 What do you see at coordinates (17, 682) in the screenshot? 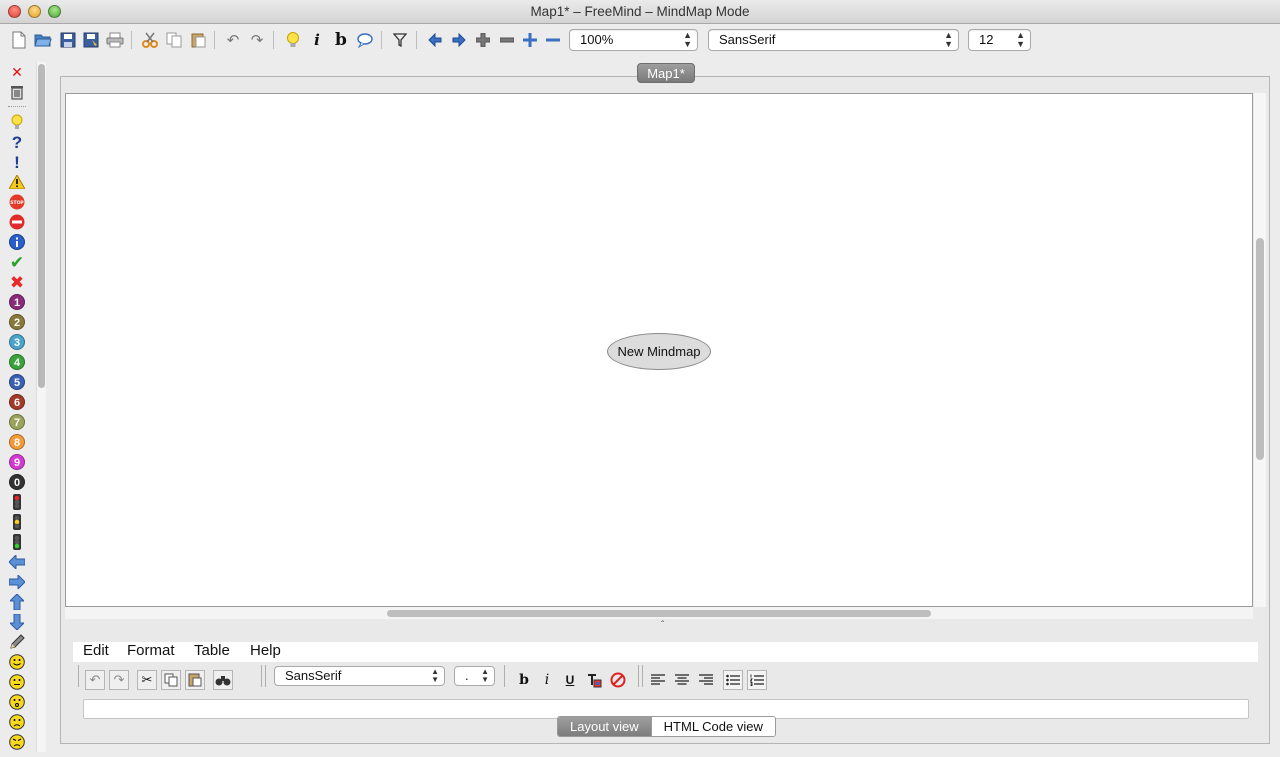
I see `smiley-neutral-icon` at bounding box center [17, 682].